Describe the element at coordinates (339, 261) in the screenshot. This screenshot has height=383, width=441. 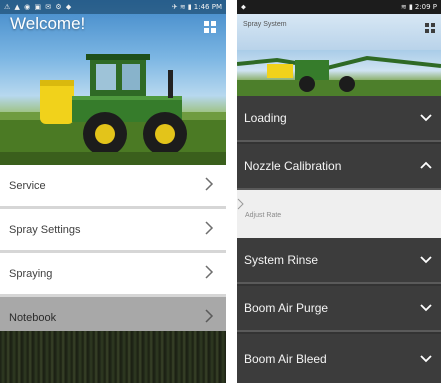
I see `section-system-rinse: System Rinse` at that location.